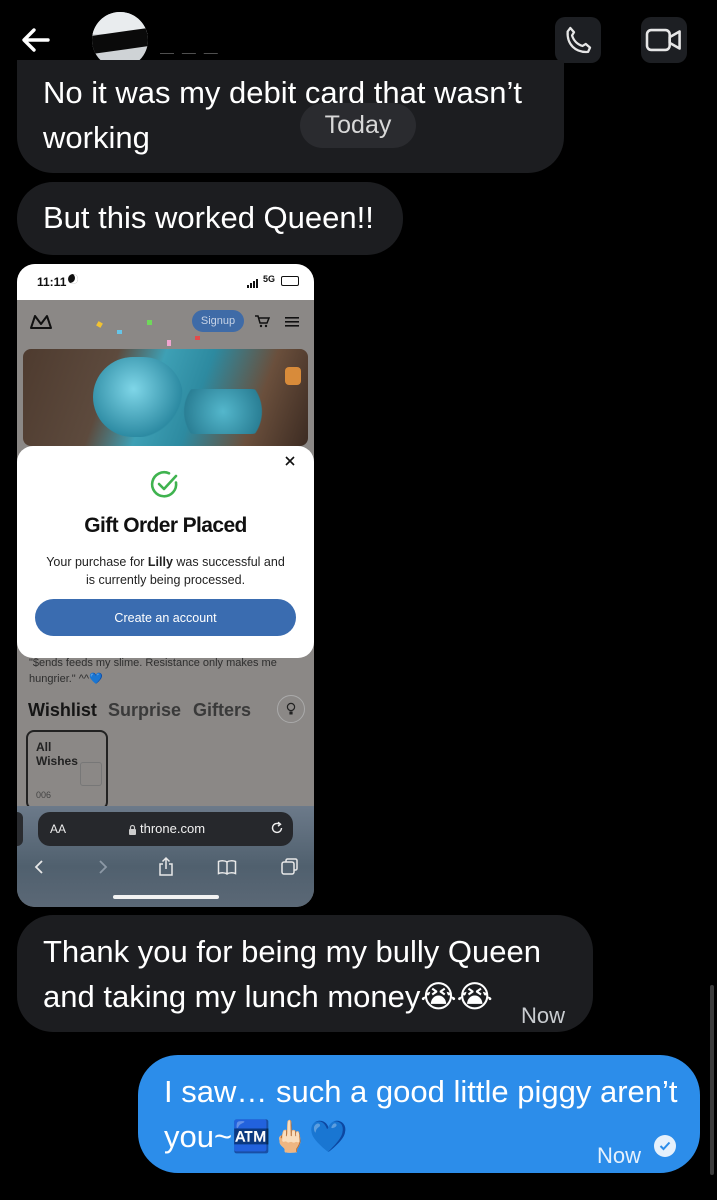 This screenshot has height=1200, width=717. I want to click on message-text: I saw… such a good little piggy aren’t, so click(421, 1091).